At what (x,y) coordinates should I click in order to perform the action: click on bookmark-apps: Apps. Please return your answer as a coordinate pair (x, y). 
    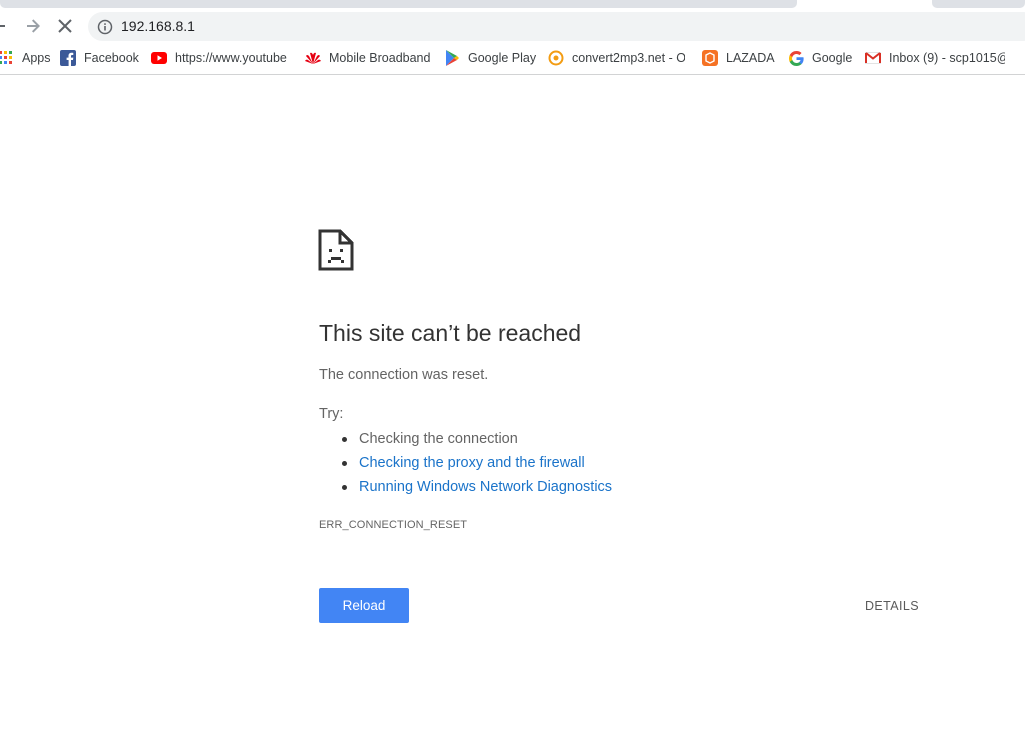
    Looking at the image, I should click on (25, 58).